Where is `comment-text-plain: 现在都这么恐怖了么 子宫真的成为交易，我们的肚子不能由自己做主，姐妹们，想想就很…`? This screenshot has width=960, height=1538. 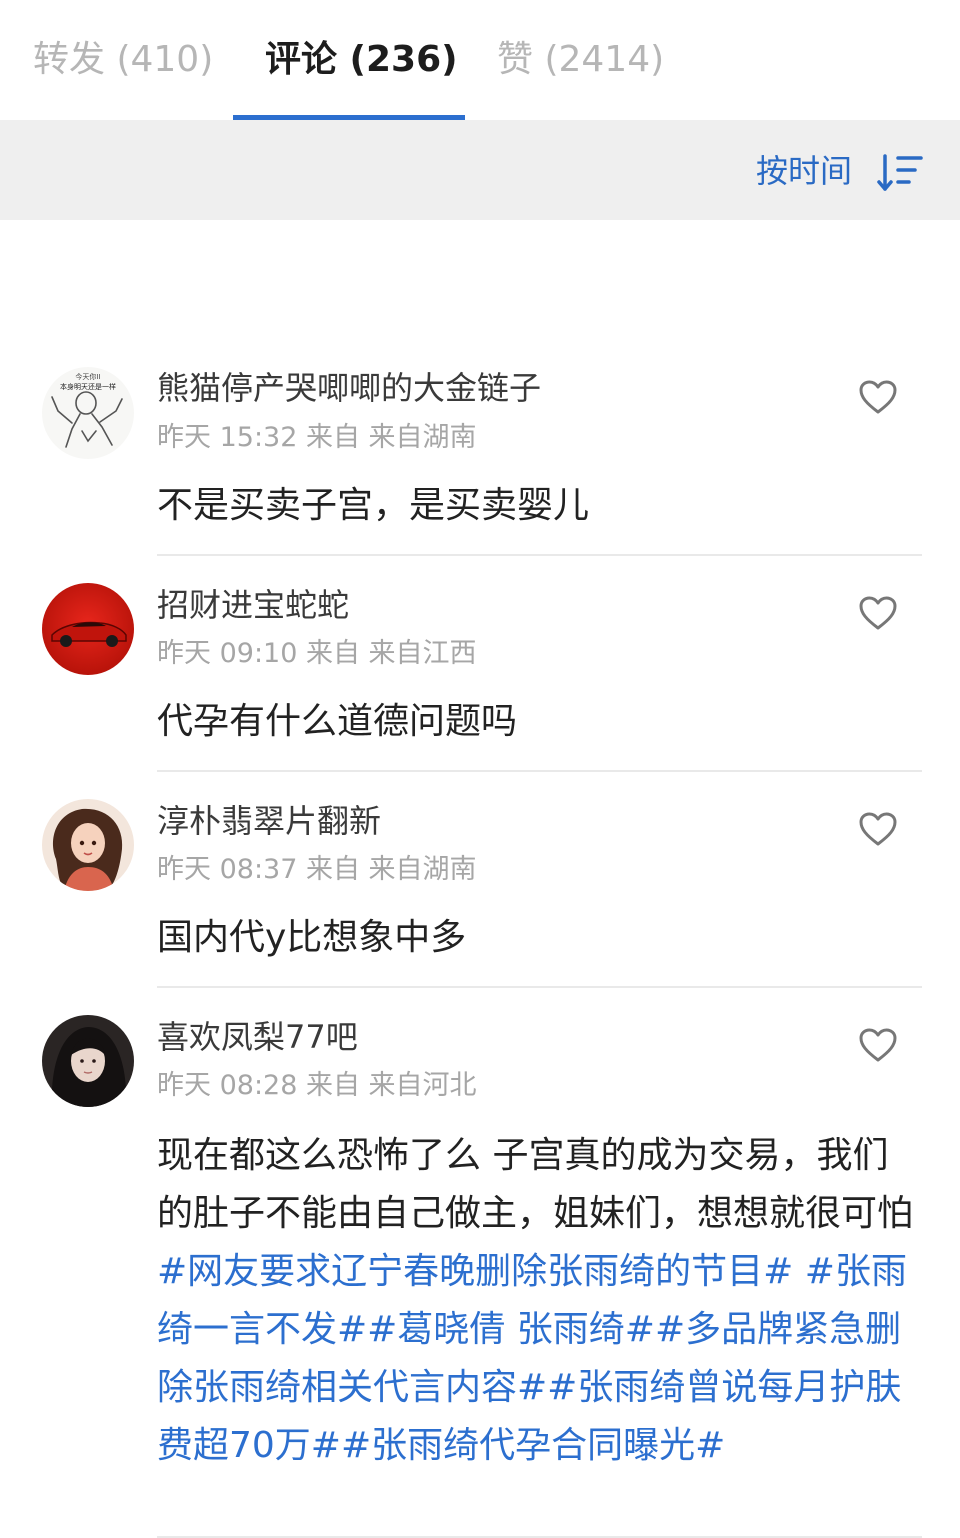 comment-text-plain: 现在都这么恐怖了么 子宫真的成为交易，我们的肚子不能由自己做主，姐妹们，想想就很… is located at coordinates (535, 1184).